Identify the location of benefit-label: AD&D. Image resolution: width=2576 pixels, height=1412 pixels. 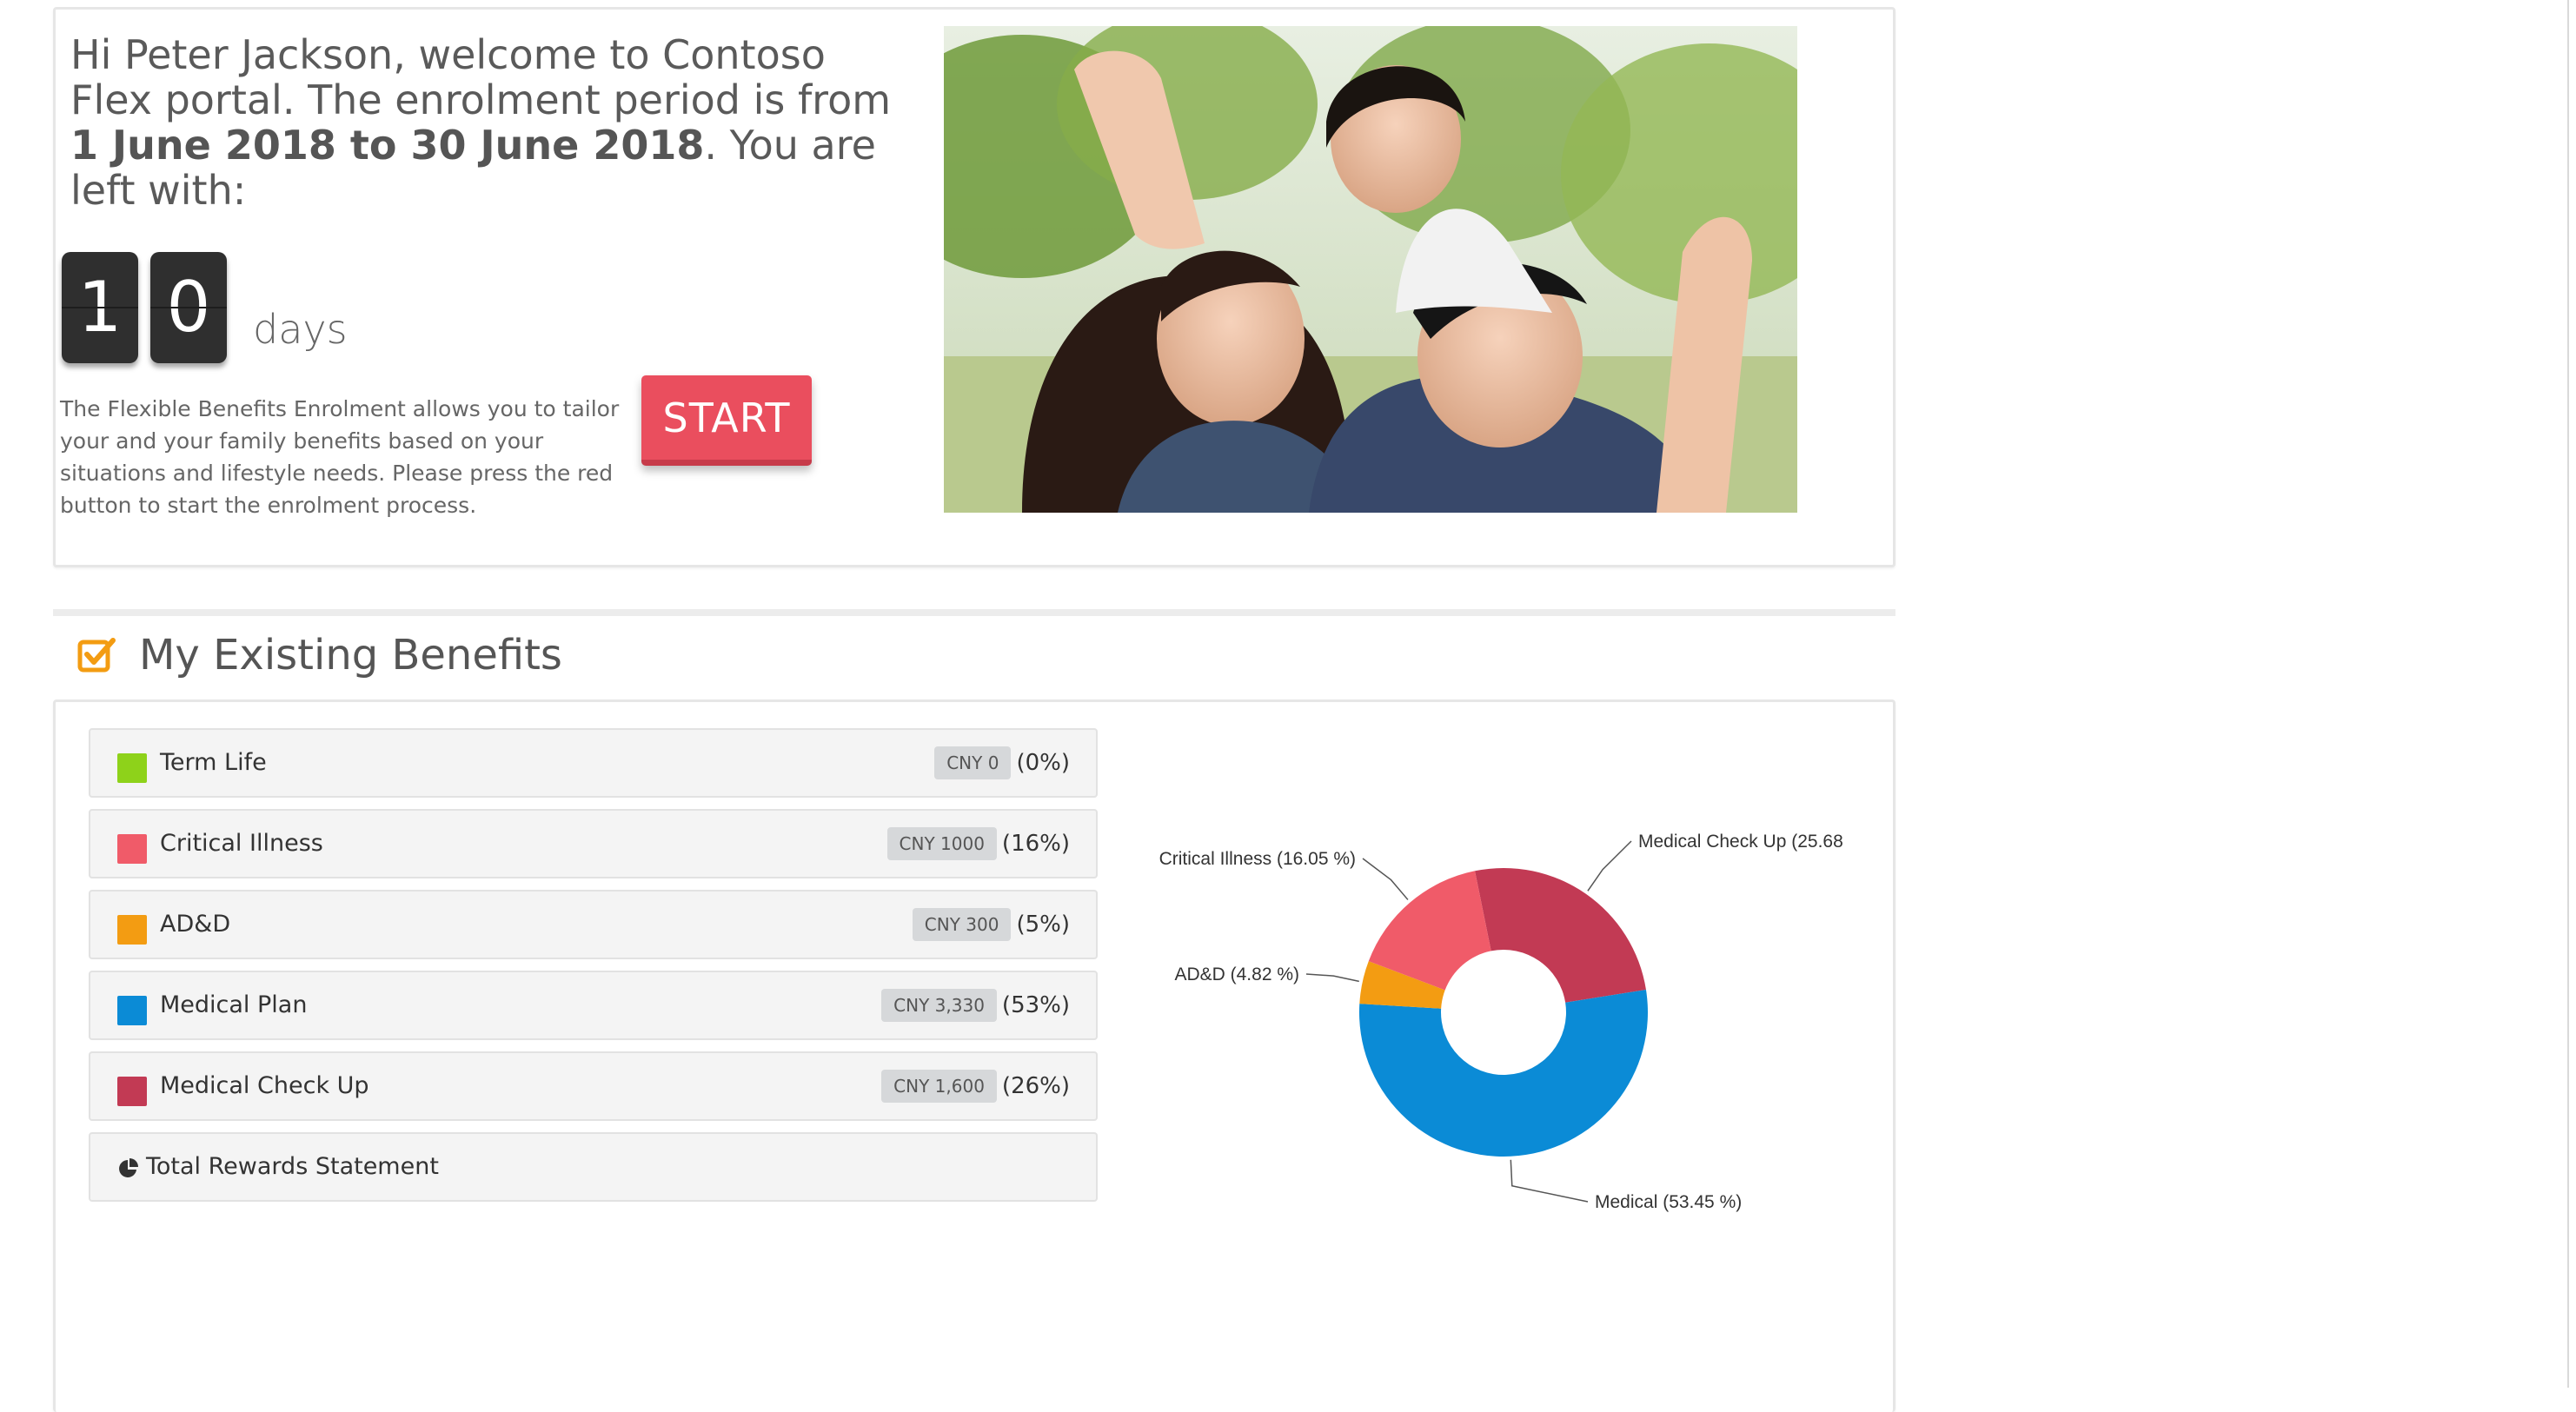
(195, 924).